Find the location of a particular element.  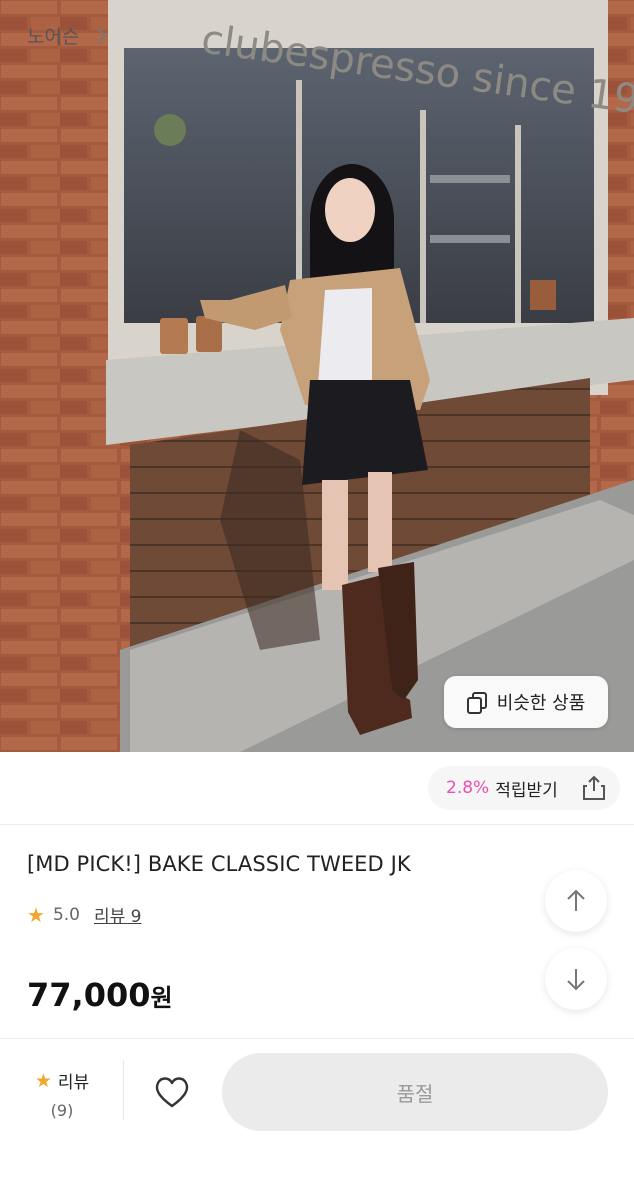

arrow-up-icon is located at coordinates (576, 900).